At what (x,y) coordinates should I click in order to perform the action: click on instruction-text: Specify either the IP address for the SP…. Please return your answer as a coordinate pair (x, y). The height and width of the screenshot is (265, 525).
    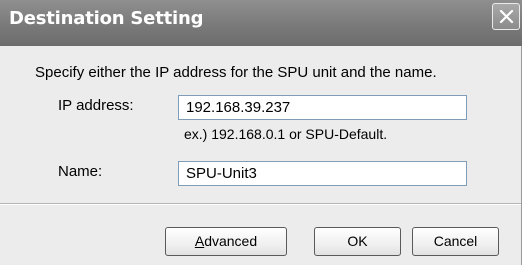
    Looking at the image, I should click on (236, 72).